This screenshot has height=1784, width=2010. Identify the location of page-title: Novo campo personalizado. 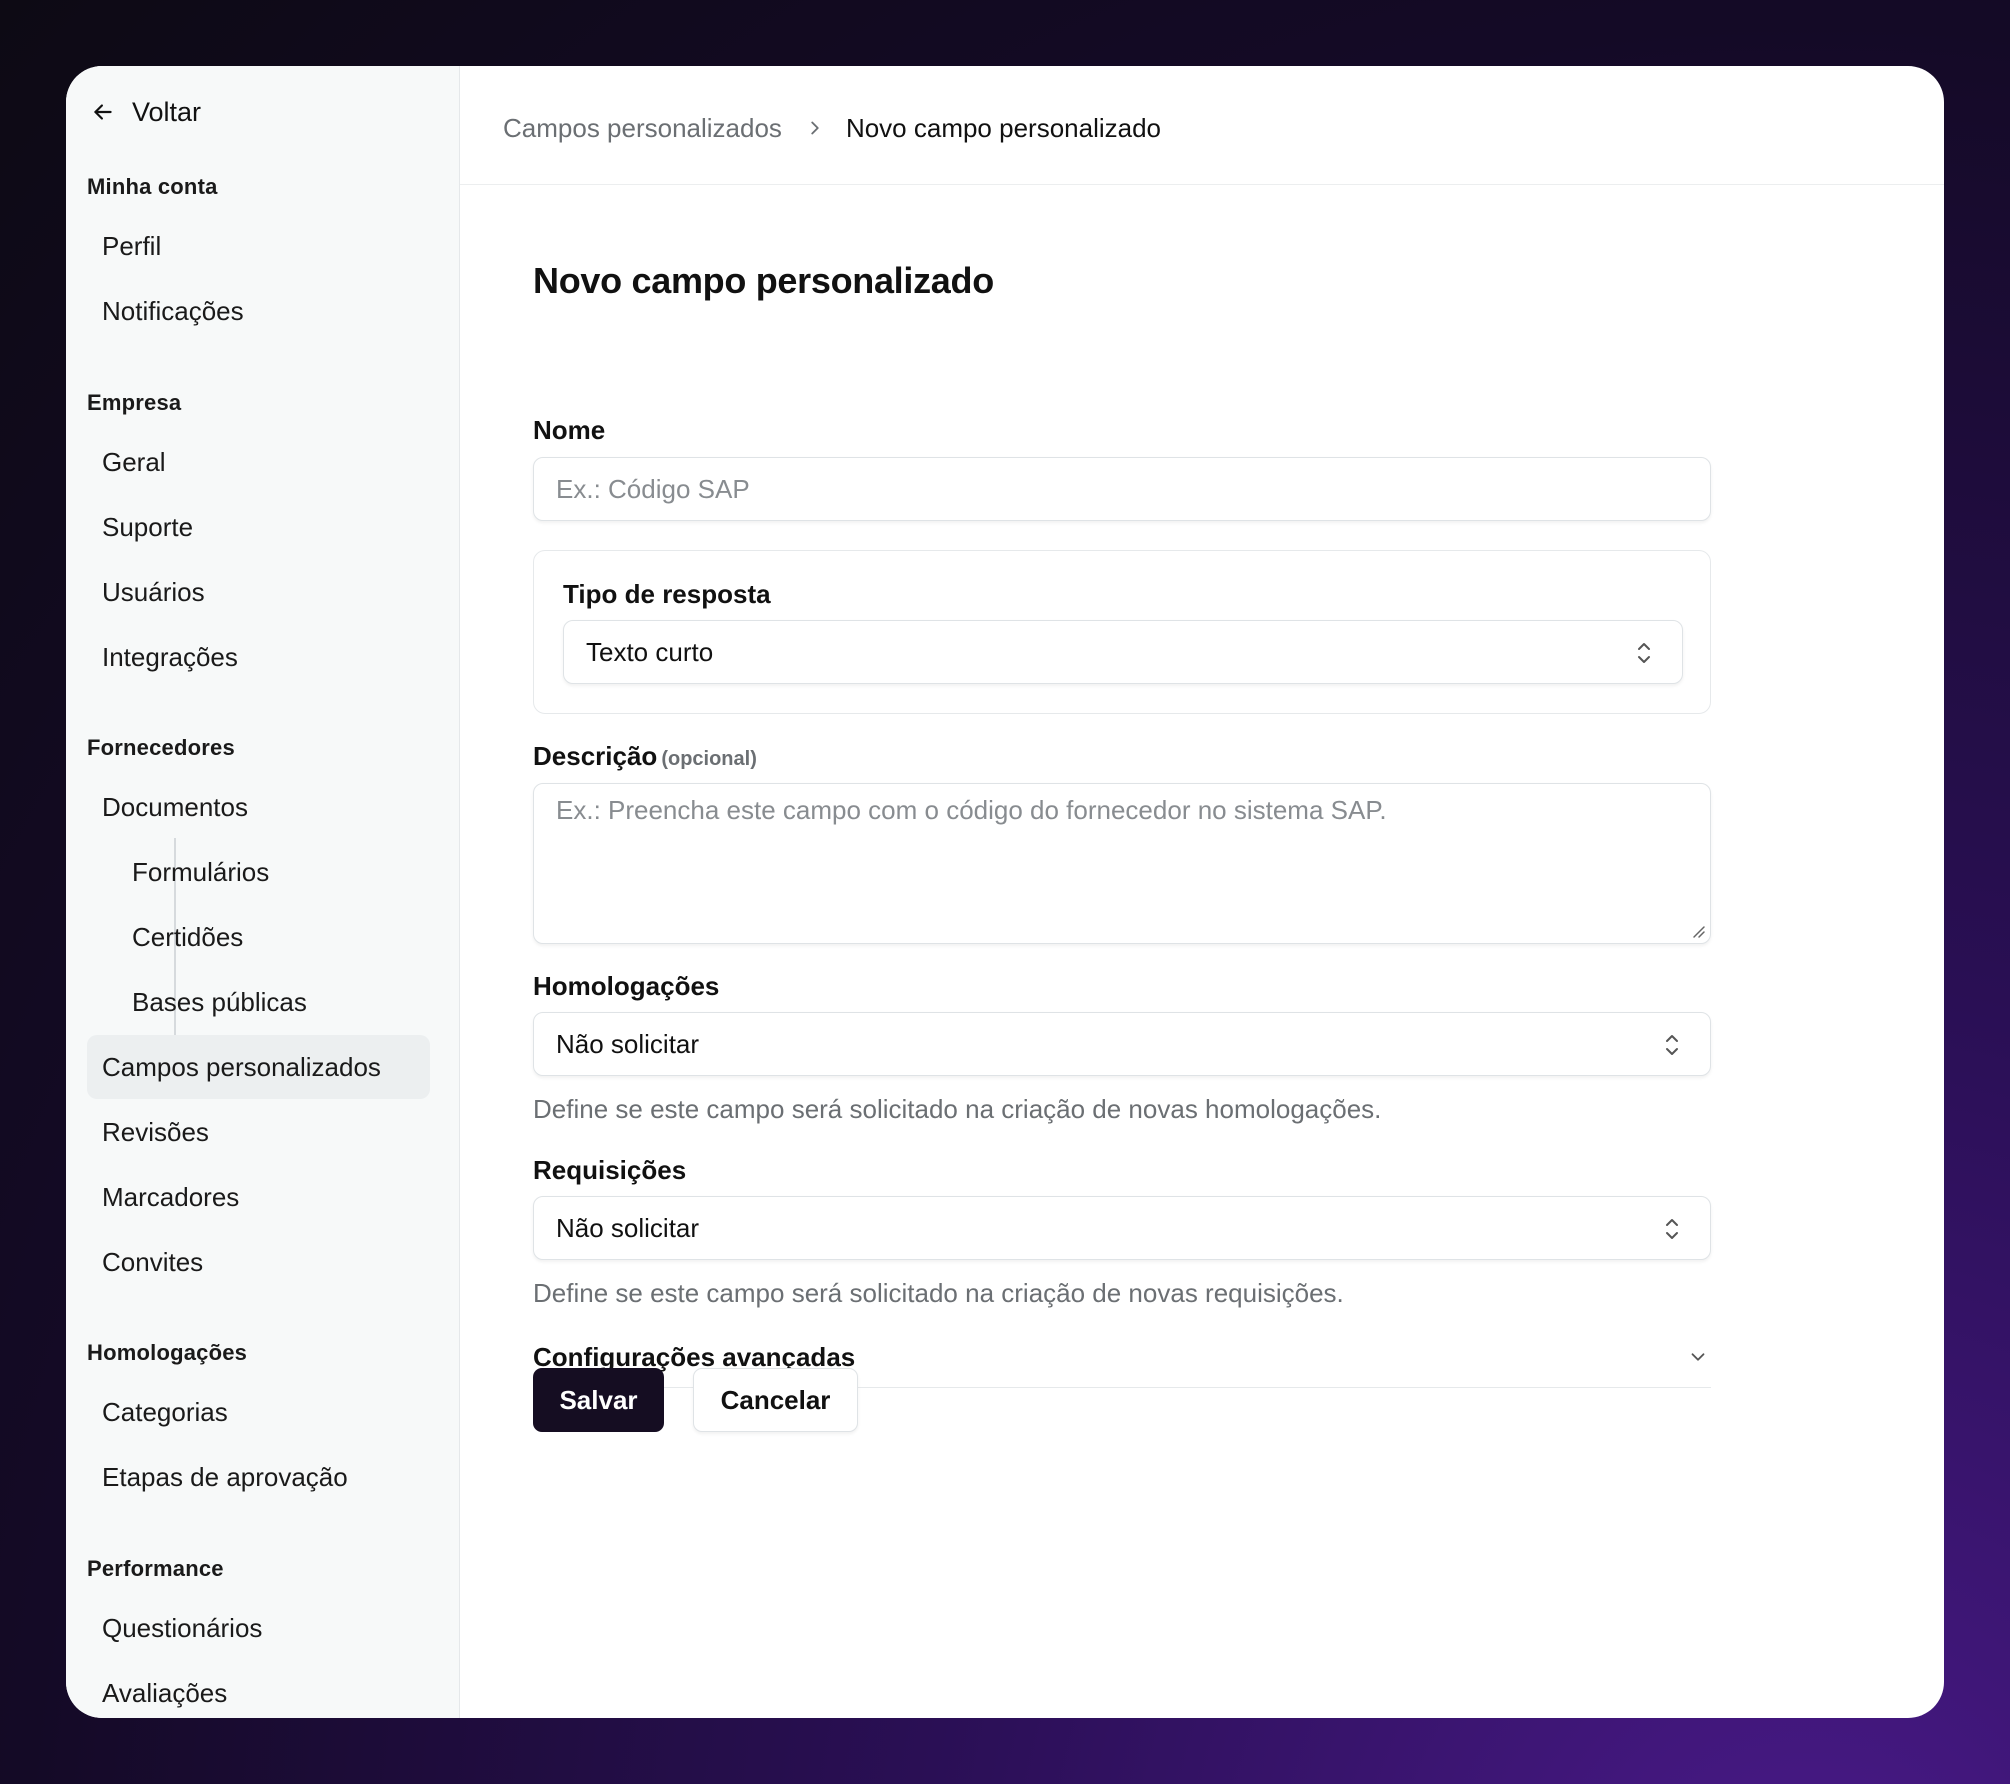
(763, 280).